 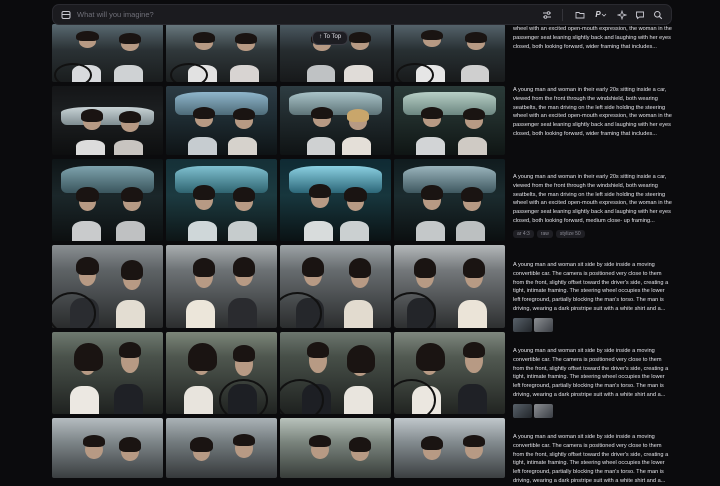 What do you see at coordinates (593, 233) in the screenshot?
I see `parameter-tags: ar 4:3 raw stylize 50` at bounding box center [593, 233].